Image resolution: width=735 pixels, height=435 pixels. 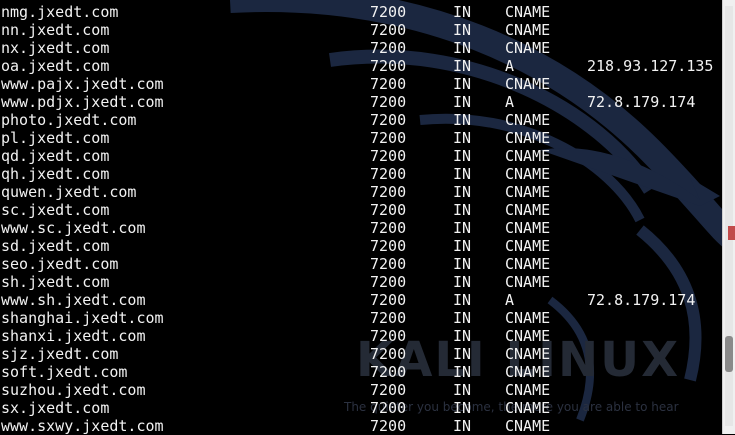 What do you see at coordinates (361, 12) in the screenshot?
I see `dns-record-row: nmg.jxedt.com 7200 IN CNAME` at bounding box center [361, 12].